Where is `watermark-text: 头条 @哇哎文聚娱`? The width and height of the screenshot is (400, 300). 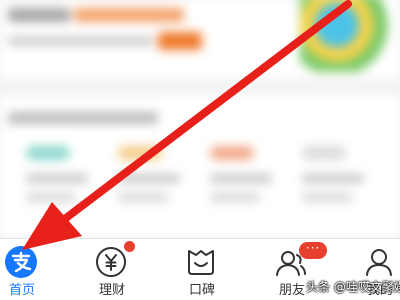 watermark-text: 头条 @哇哎文聚娱 is located at coordinates (353, 287).